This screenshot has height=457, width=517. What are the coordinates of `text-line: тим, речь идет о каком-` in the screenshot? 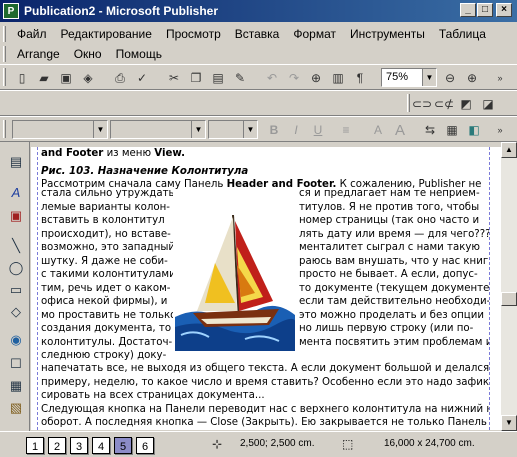 It's located at (106, 288).